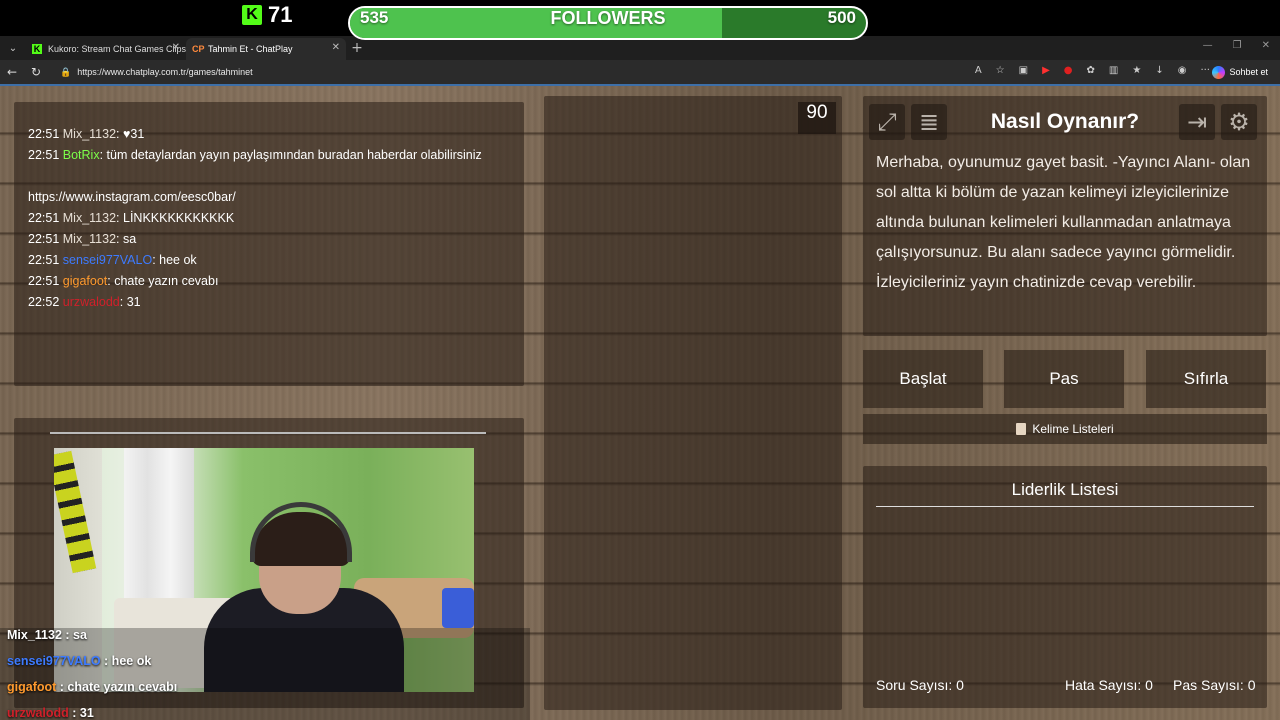 This screenshot has height=720, width=1280. I want to click on copilot-label: Sohbet et, so click(1248, 72).